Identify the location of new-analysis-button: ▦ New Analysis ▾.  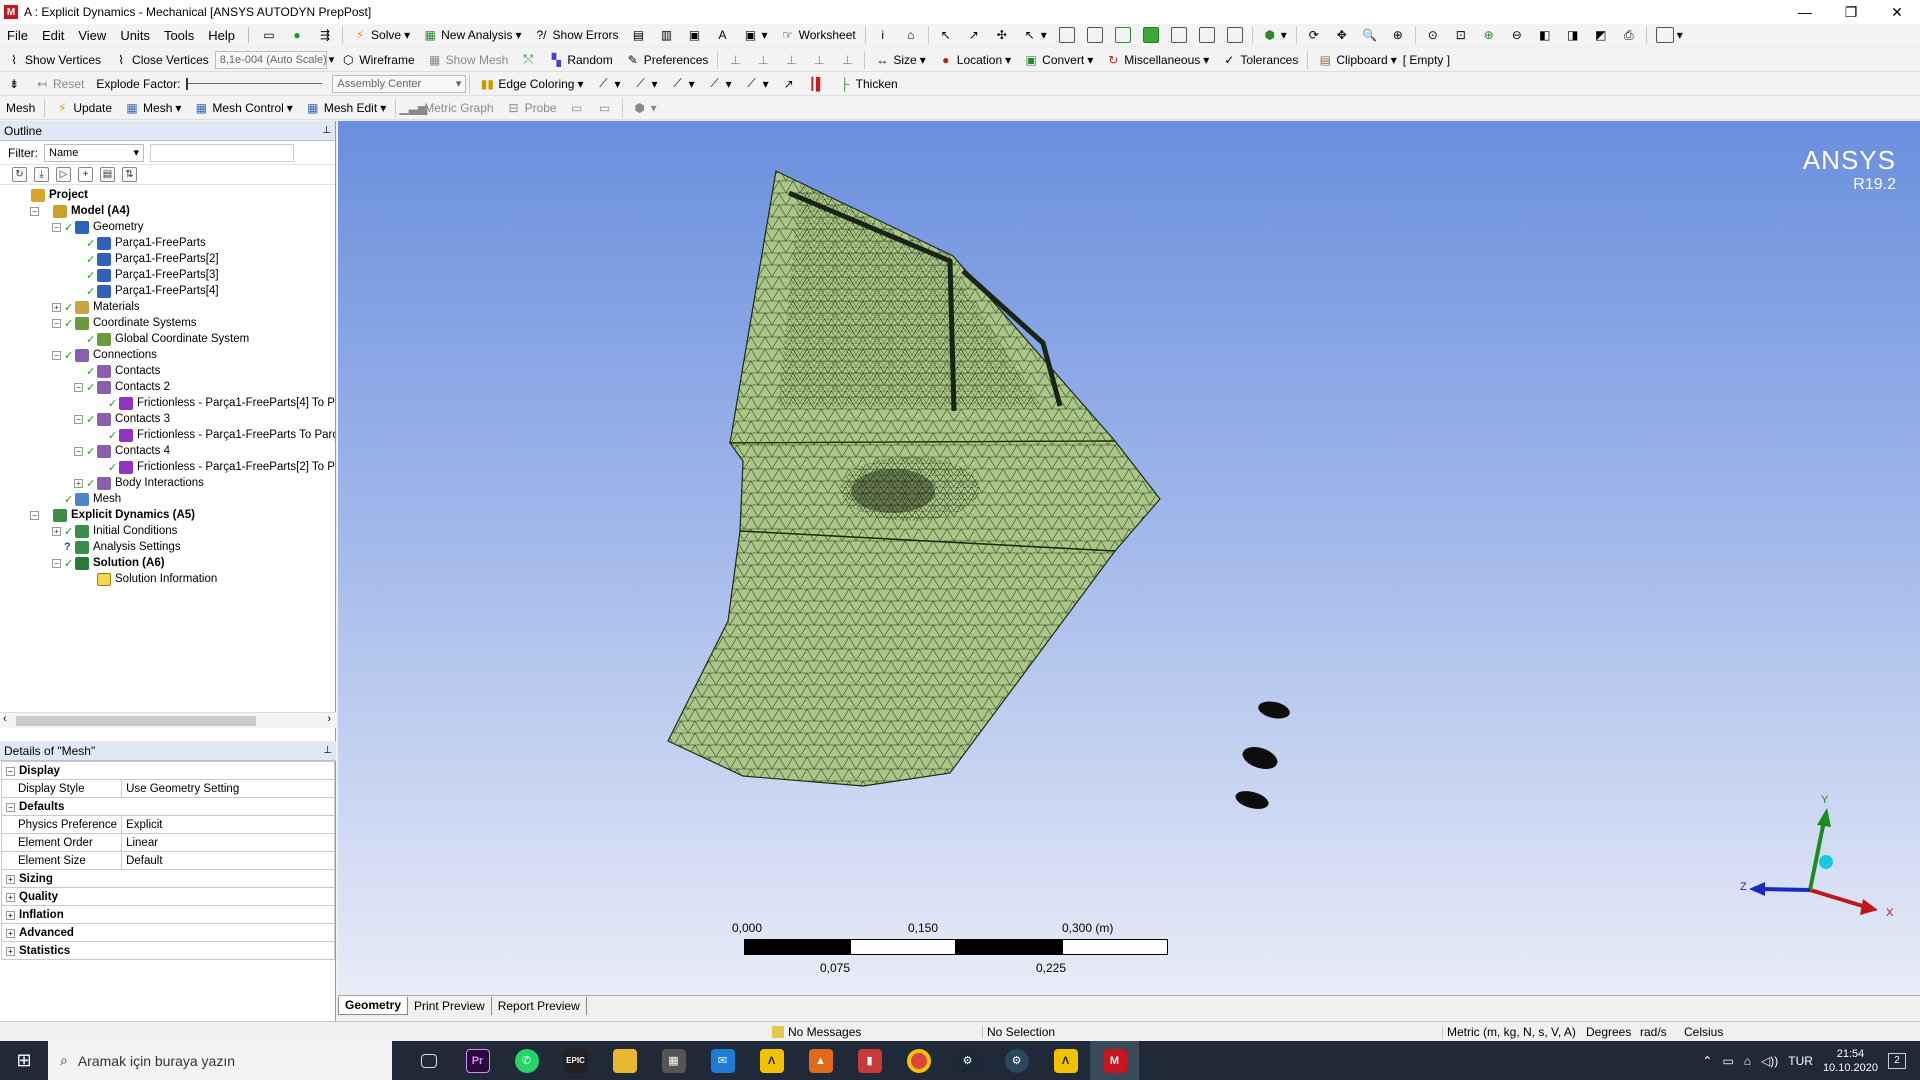
(471, 35).